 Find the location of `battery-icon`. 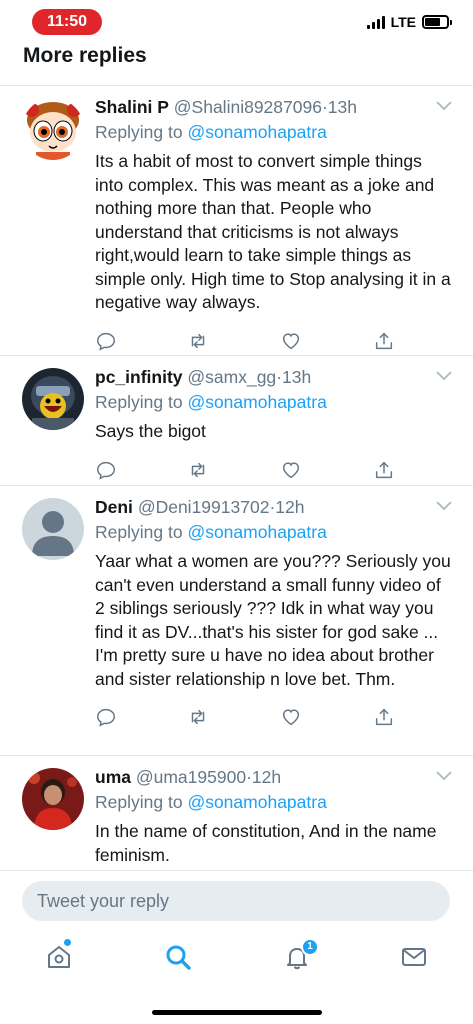

battery-icon is located at coordinates (437, 22).